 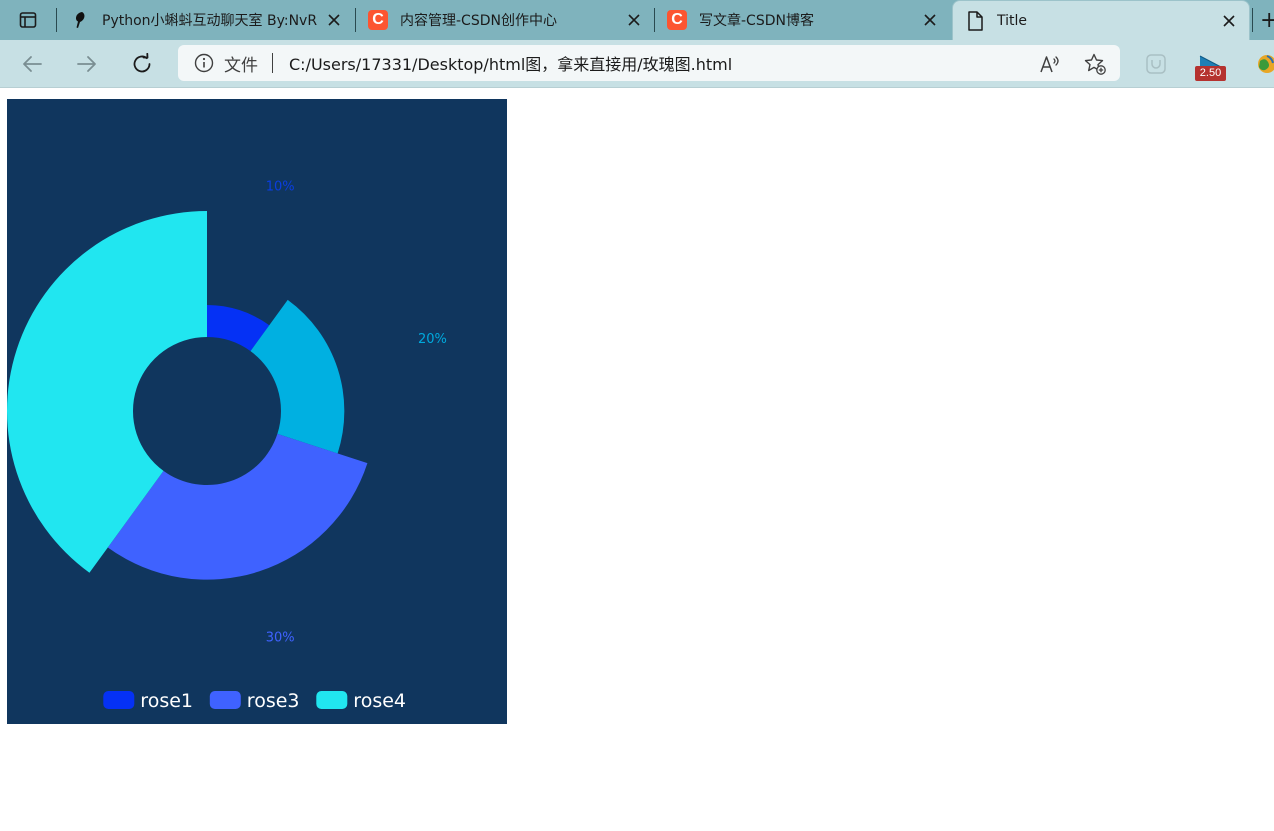 What do you see at coordinates (1264, 64) in the screenshot?
I see `globe-extension-icon` at bounding box center [1264, 64].